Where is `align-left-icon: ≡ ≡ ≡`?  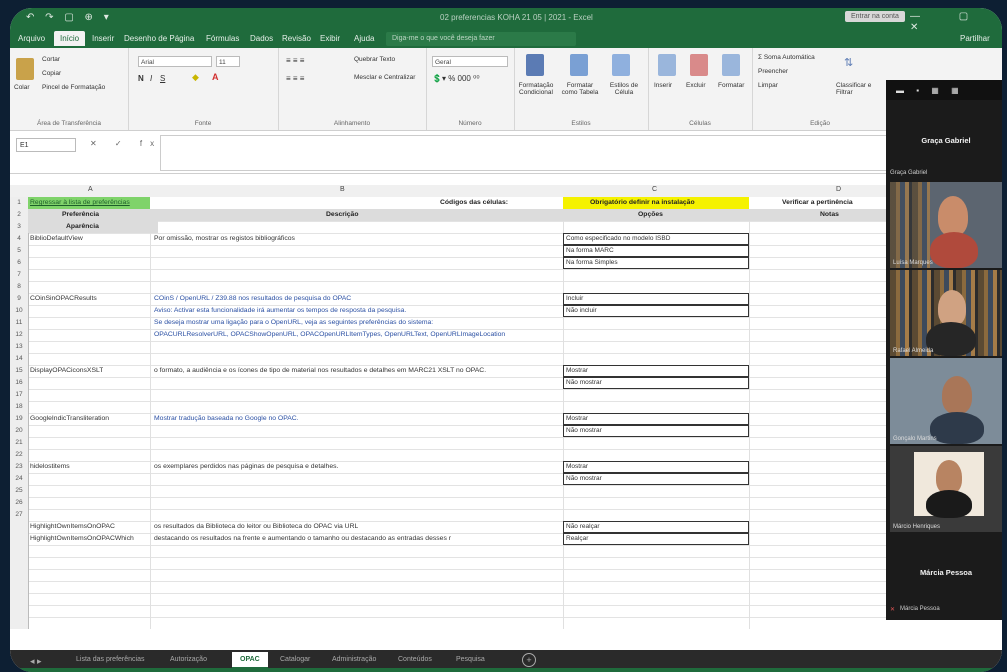
align-left-icon: ≡ ≡ ≡ is located at coordinates (295, 78).